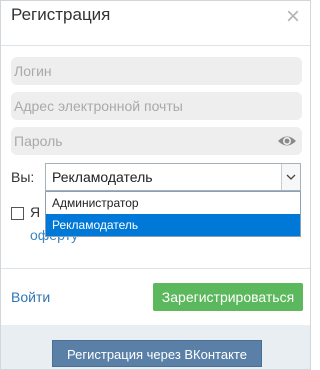 The image size is (320, 370). What do you see at coordinates (61, 14) in the screenshot?
I see `dialog-title: Регистрация` at bounding box center [61, 14].